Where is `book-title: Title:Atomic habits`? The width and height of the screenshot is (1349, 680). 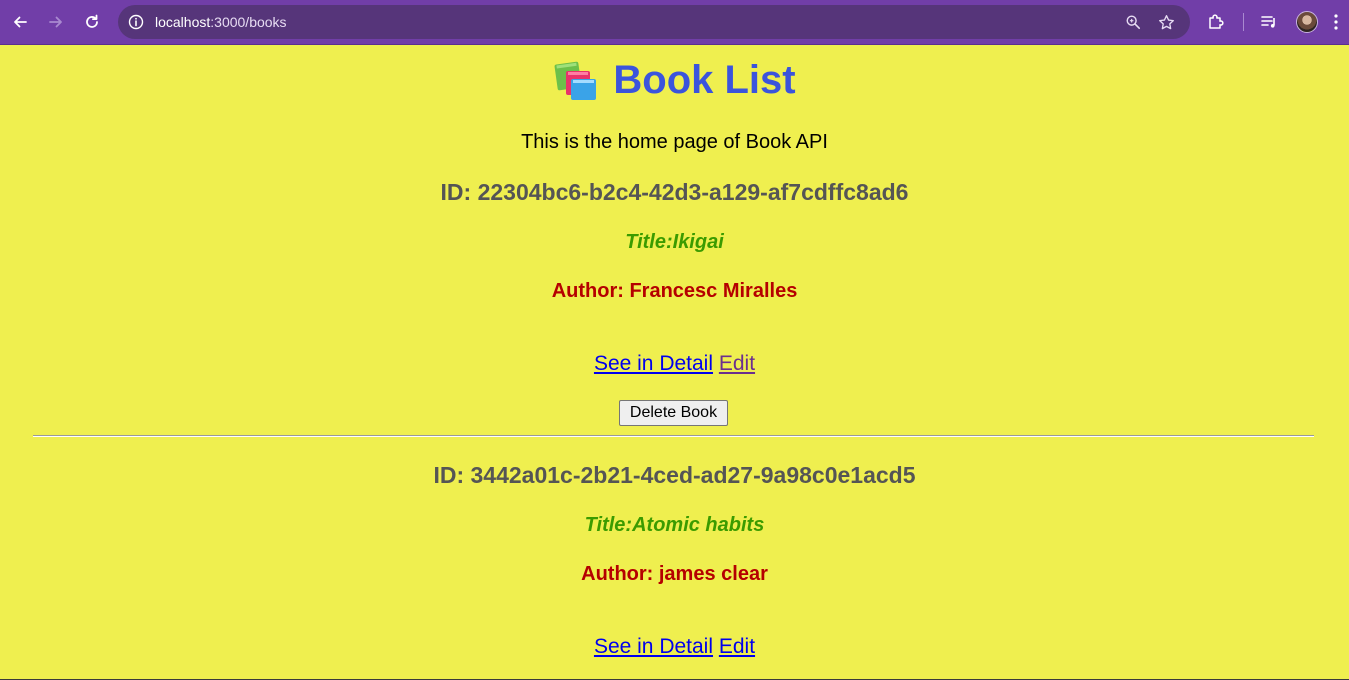 book-title: Title:Atomic habits is located at coordinates (674, 525).